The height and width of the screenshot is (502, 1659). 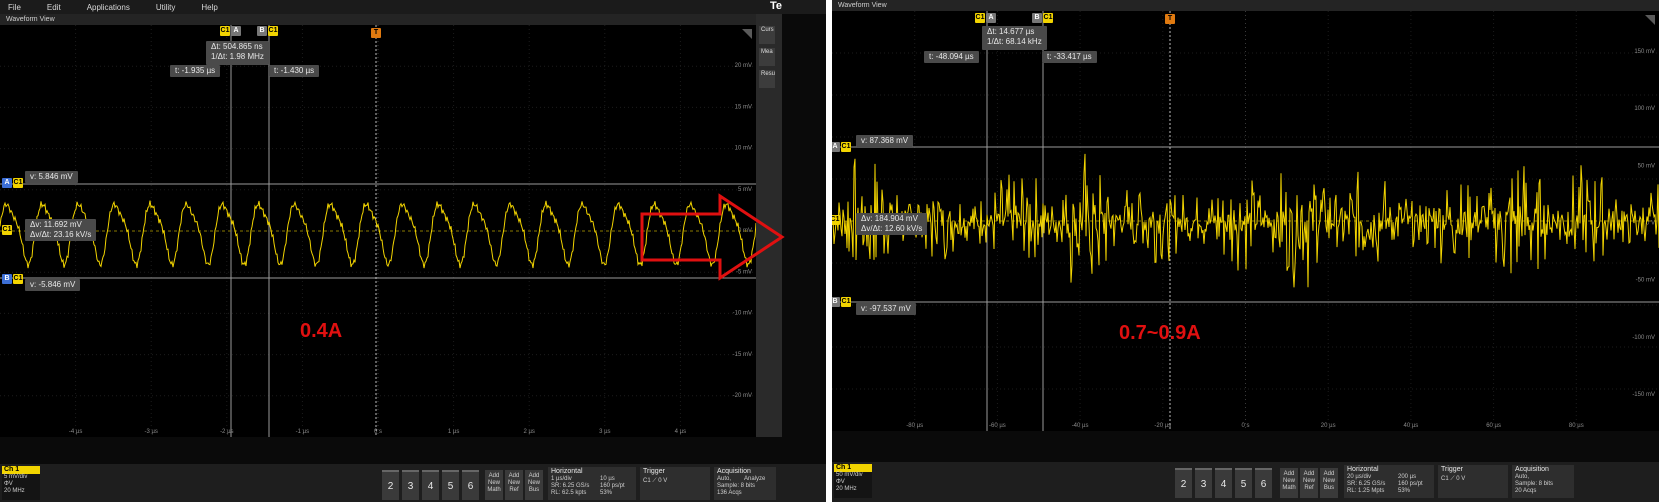 What do you see at coordinates (1363, 469) in the screenshot?
I see `horizontal-title-right: Horizontal` at bounding box center [1363, 469].